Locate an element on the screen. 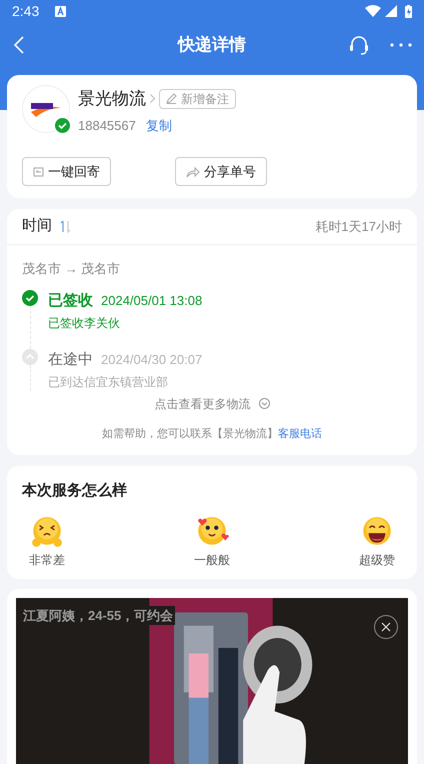  battery-icon is located at coordinates (408, 11).